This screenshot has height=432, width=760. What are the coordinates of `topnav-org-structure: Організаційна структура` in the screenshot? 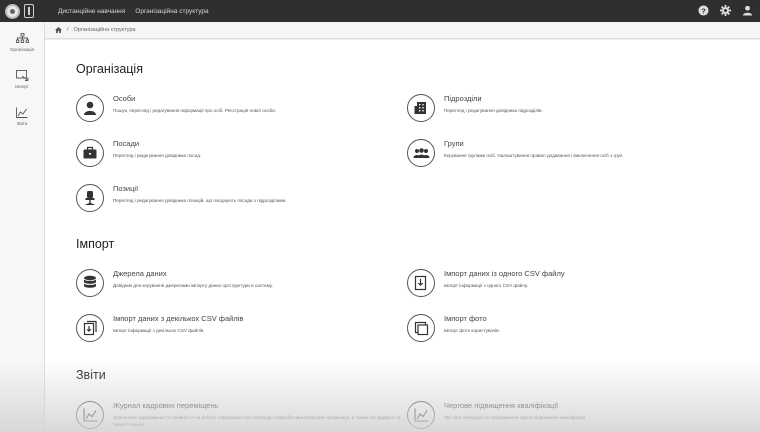 It's located at (171, 11).